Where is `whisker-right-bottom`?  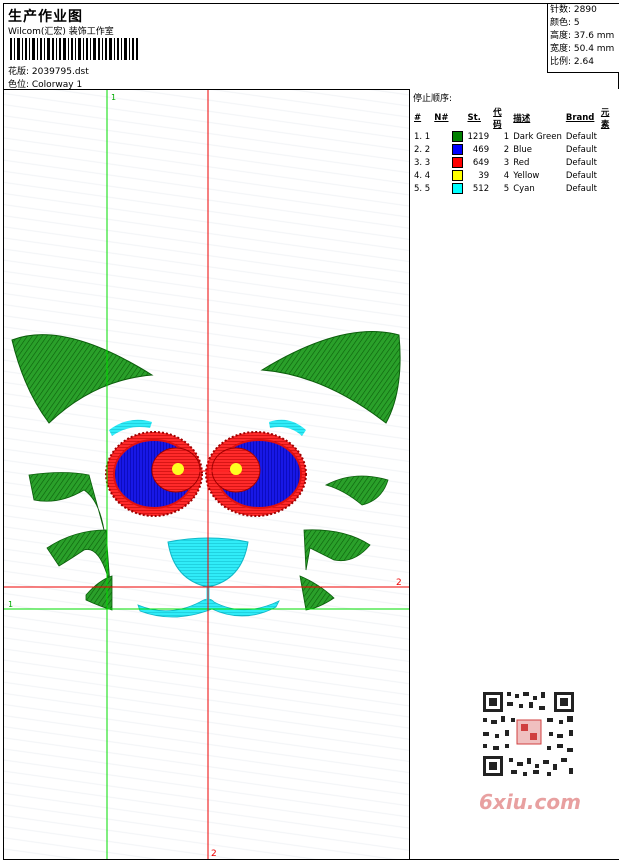 whisker-right-bottom is located at coordinates (317, 593).